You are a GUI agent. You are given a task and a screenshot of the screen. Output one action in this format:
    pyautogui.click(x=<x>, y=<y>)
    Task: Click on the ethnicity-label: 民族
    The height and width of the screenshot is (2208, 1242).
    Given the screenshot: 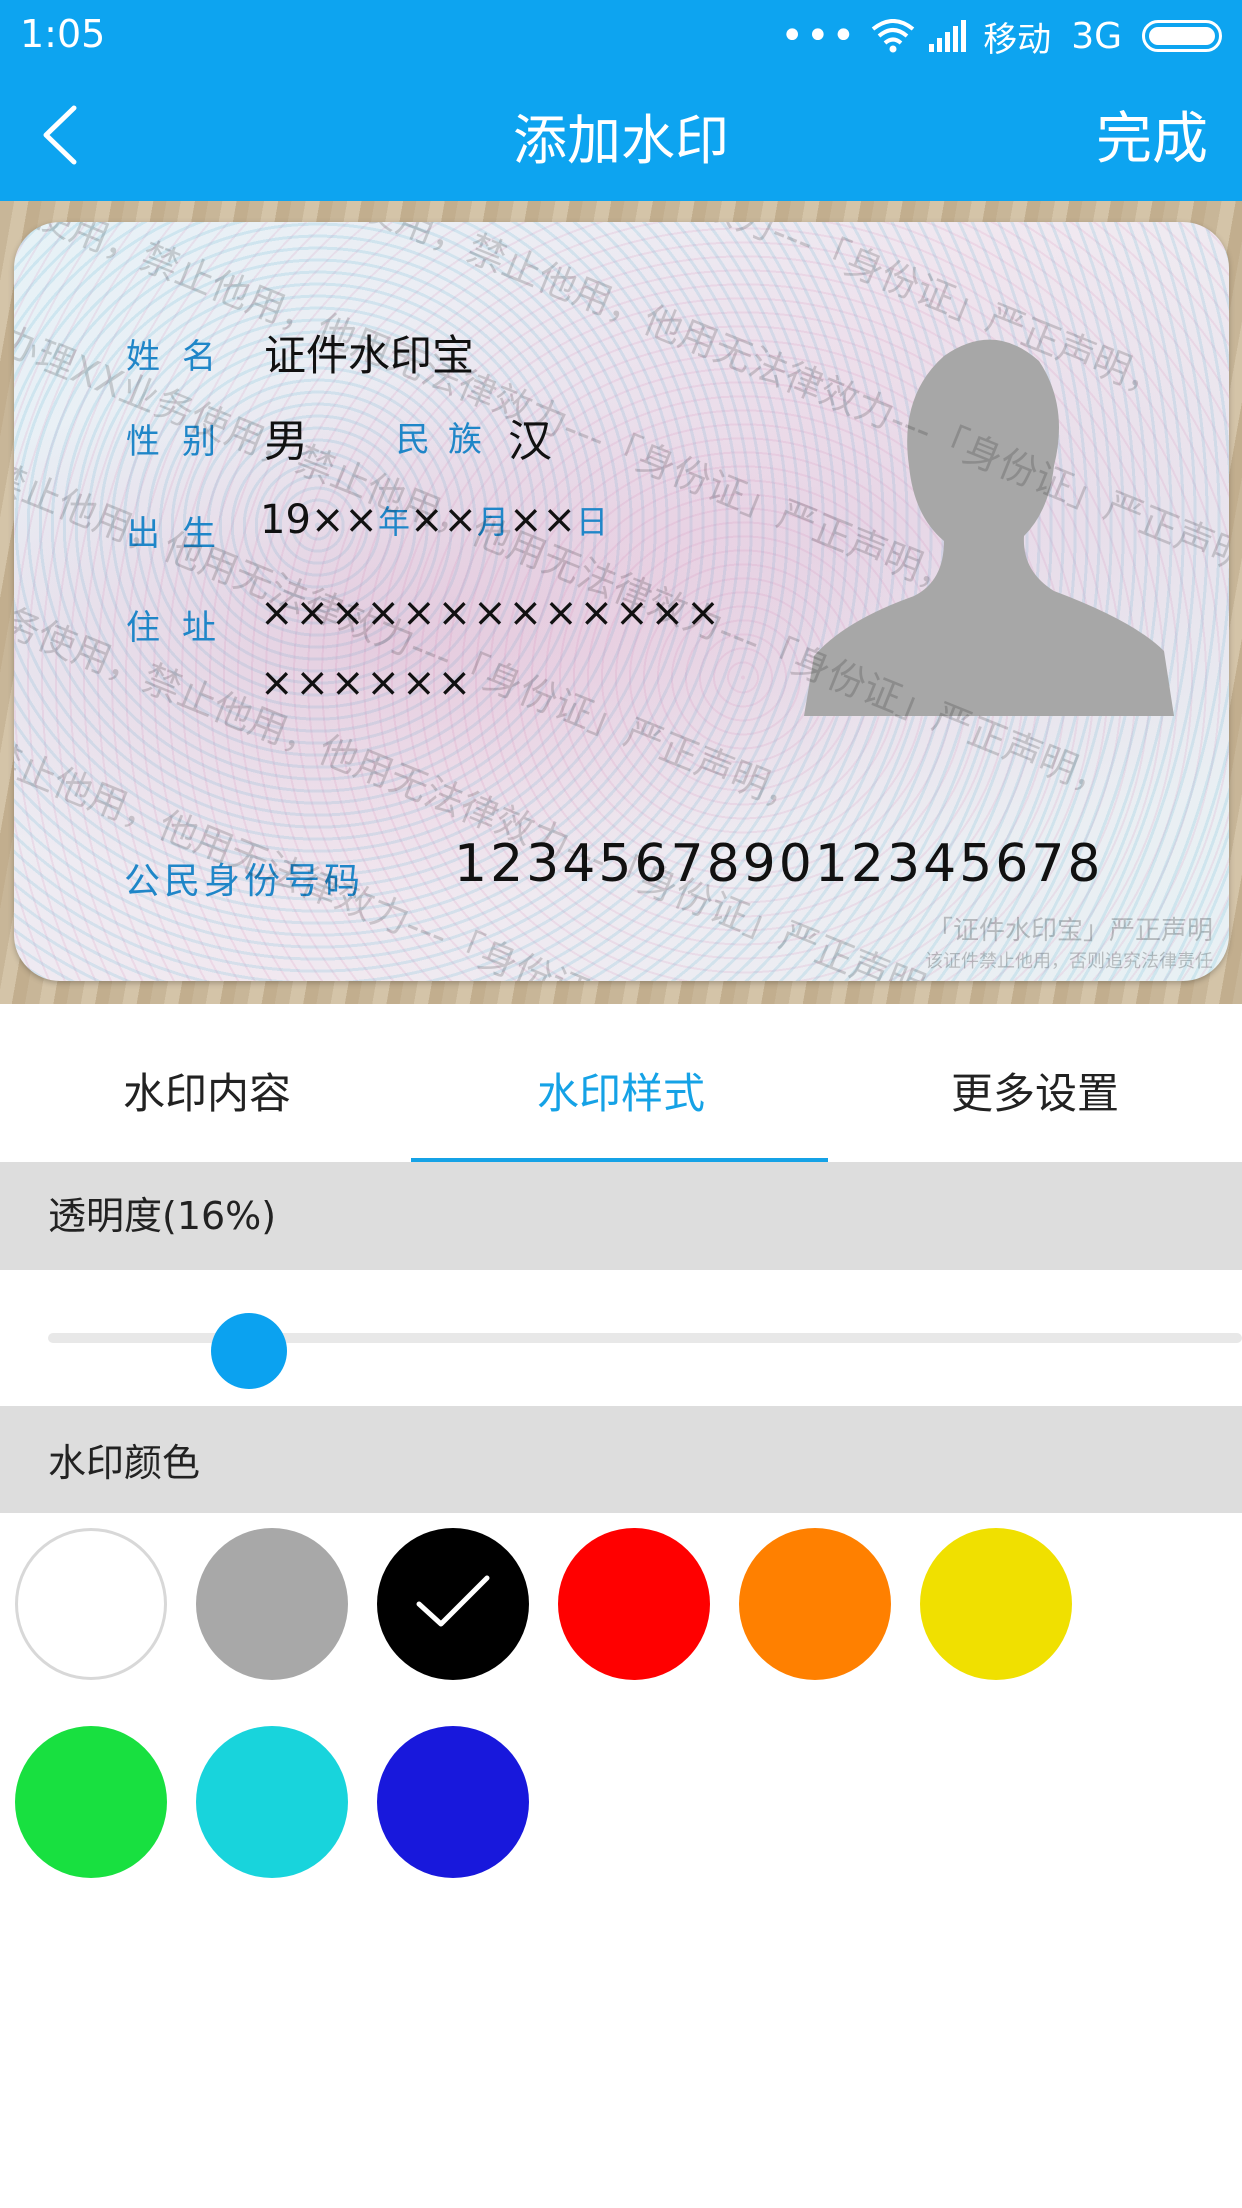 What is the action you would take?
    pyautogui.click(x=448, y=440)
    